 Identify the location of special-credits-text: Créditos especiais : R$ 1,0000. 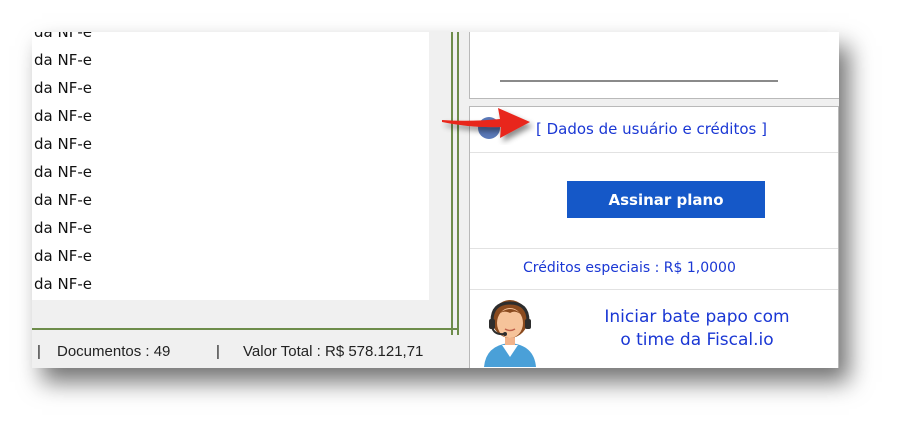
(629, 268).